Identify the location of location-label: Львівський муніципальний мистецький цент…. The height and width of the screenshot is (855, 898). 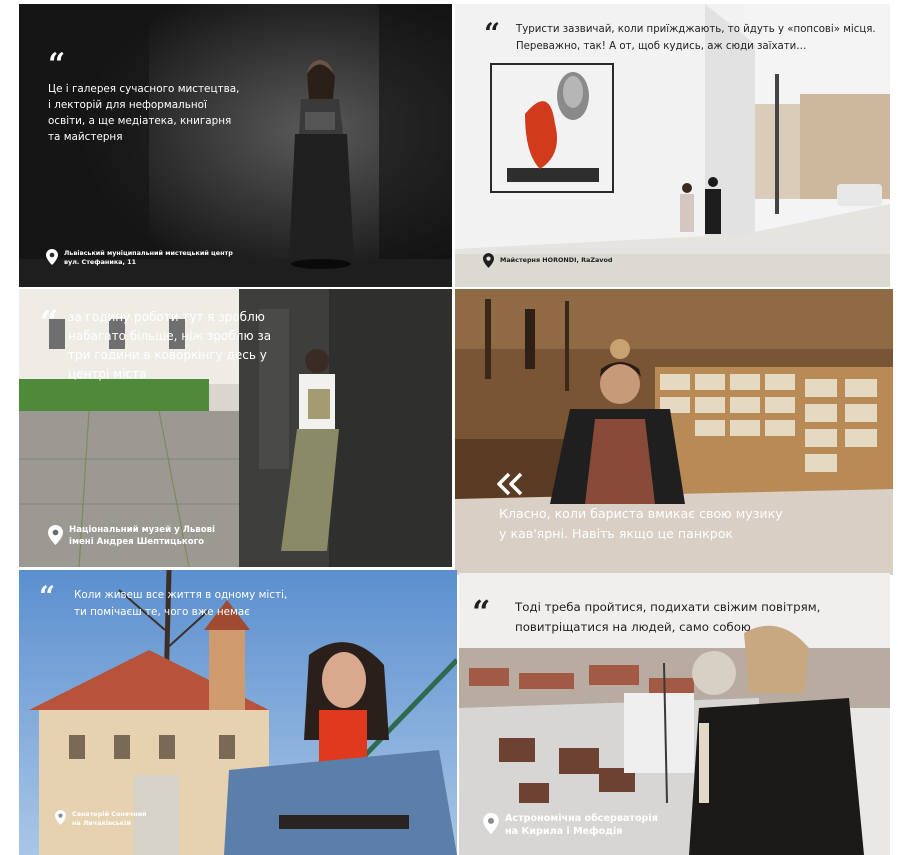
(148, 257).